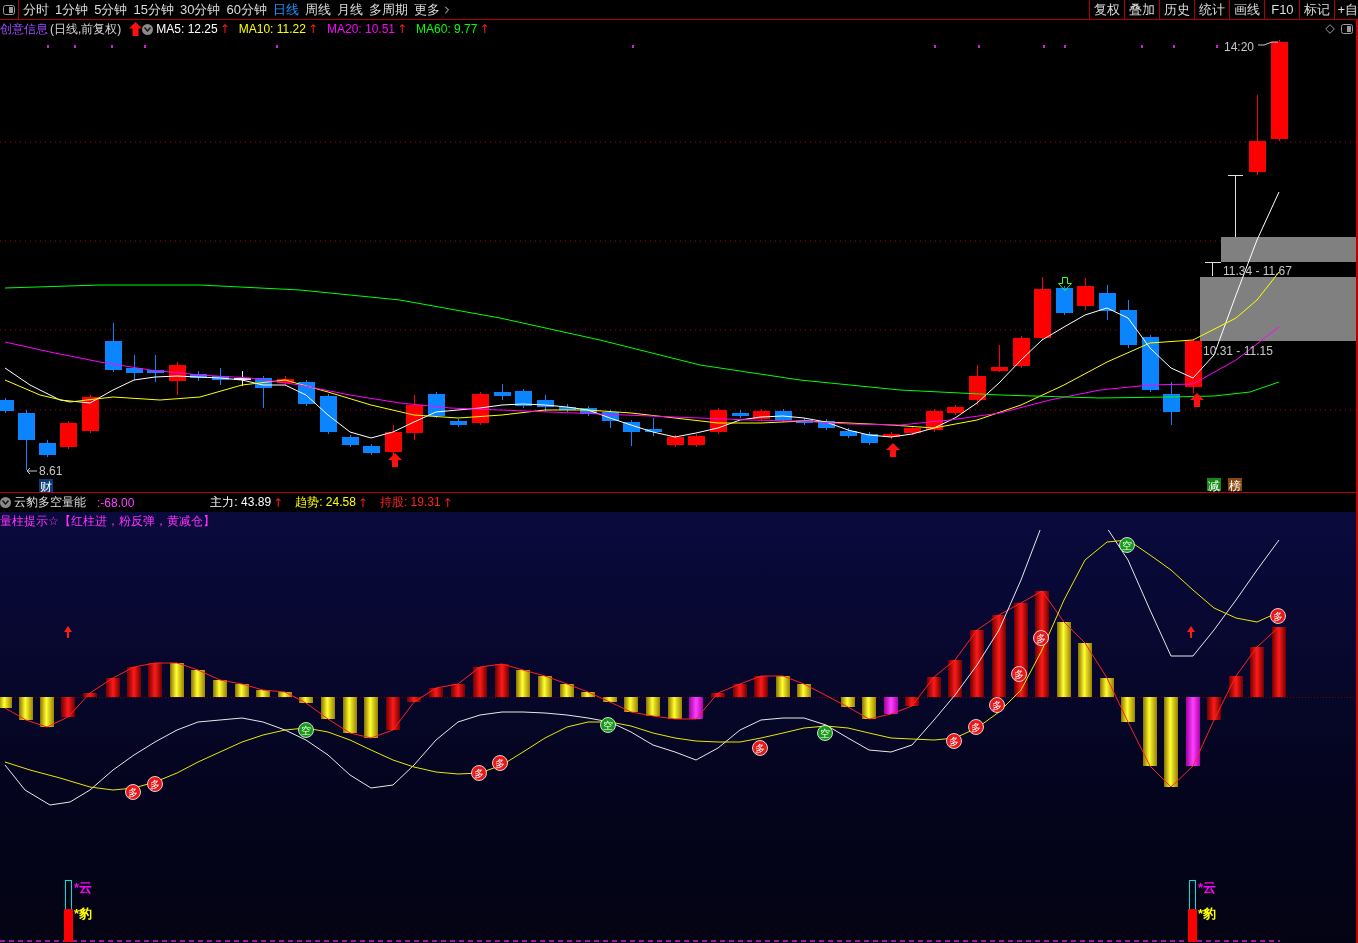 The height and width of the screenshot is (943, 1358). What do you see at coordinates (361, 29) in the screenshot?
I see `moving-average-label: MA20: 10.51` at bounding box center [361, 29].